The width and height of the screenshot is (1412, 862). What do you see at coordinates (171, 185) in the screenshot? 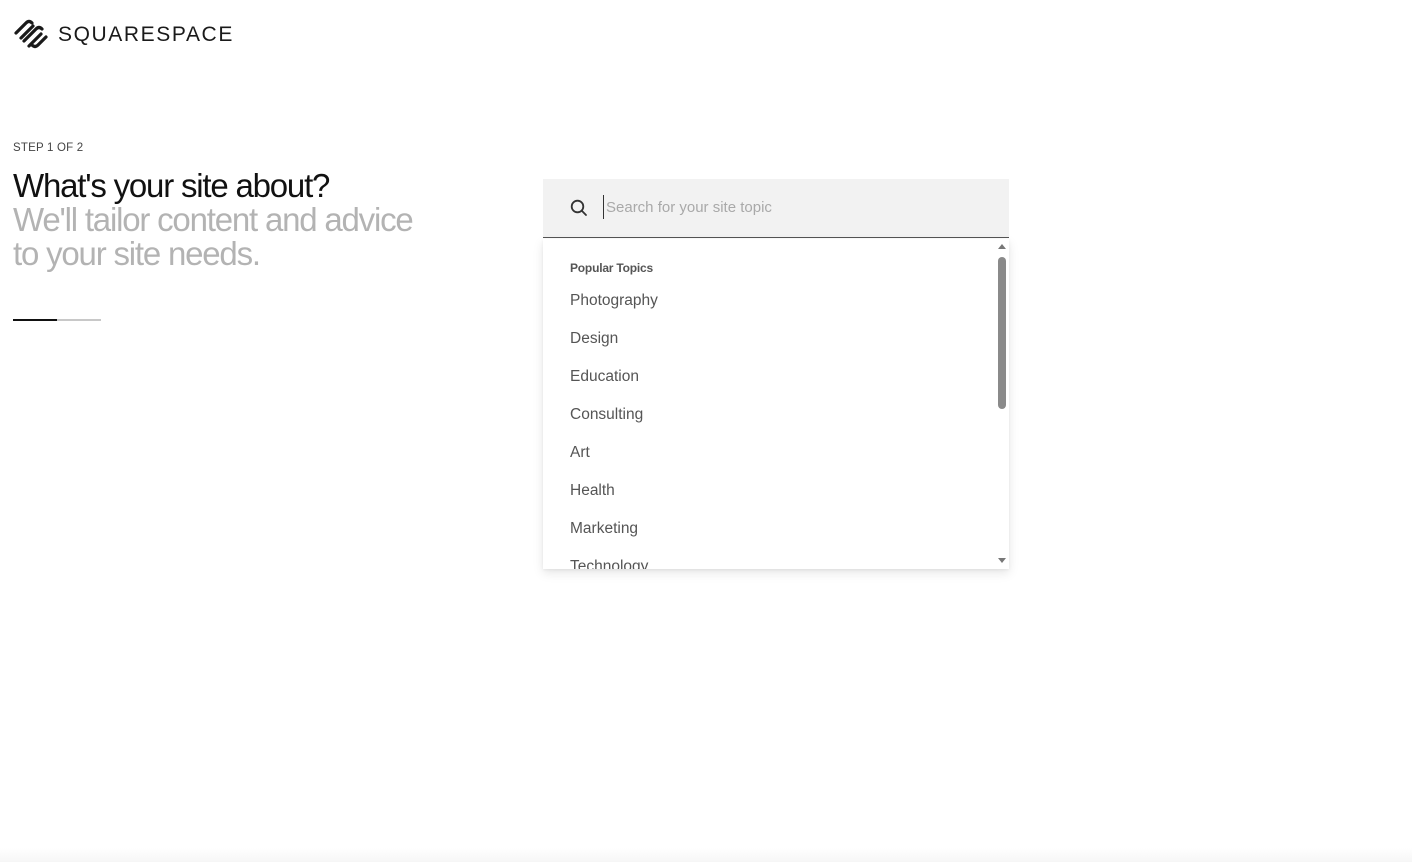
I see `page-title: What's your site about?` at bounding box center [171, 185].